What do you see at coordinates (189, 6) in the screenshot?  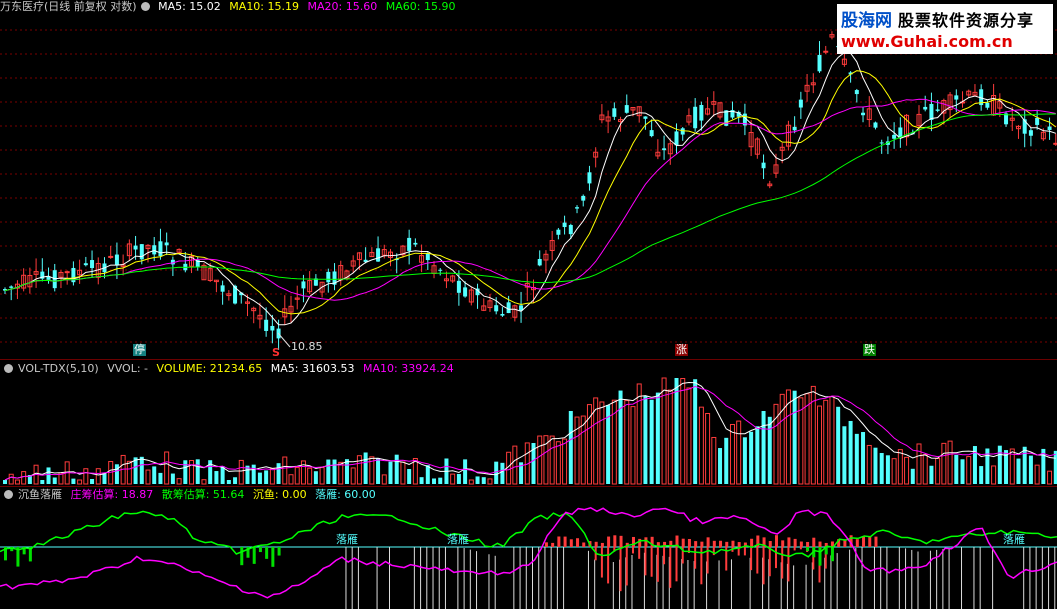 I see `ma5-label: MA5: 15.02` at bounding box center [189, 6].